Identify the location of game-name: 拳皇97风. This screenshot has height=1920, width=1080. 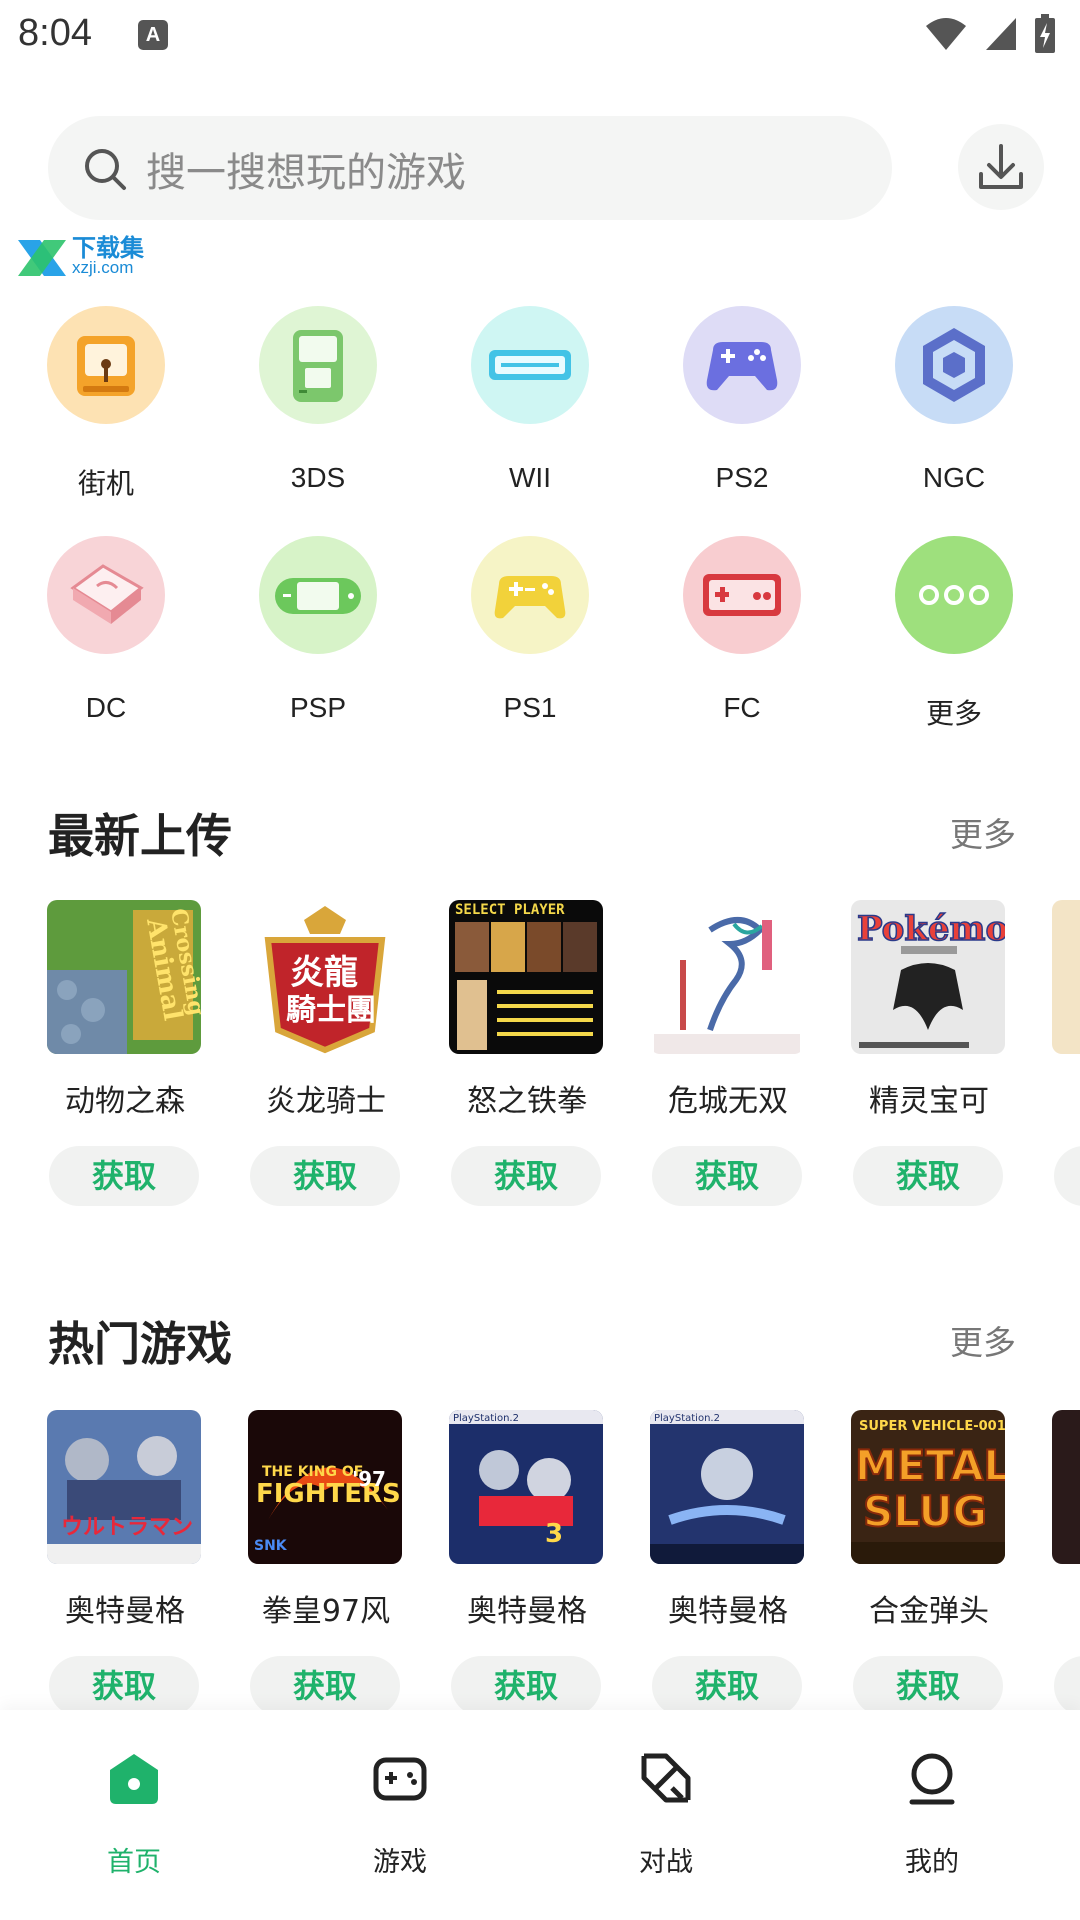
(326, 1611).